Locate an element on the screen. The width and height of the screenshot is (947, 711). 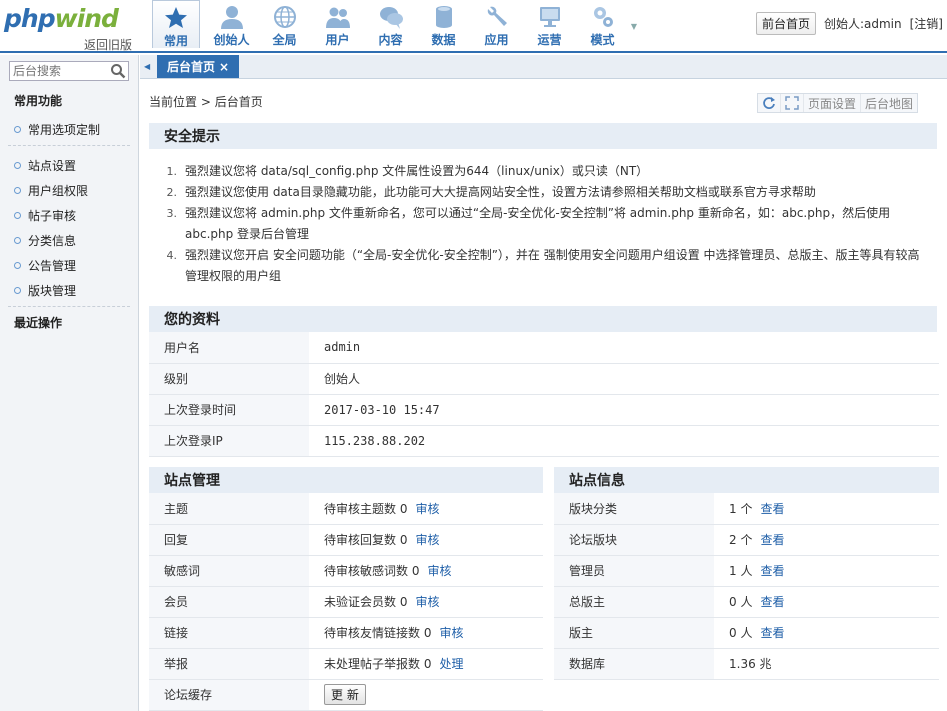
view-forums-link: 查看 is located at coordinates (772, 540).